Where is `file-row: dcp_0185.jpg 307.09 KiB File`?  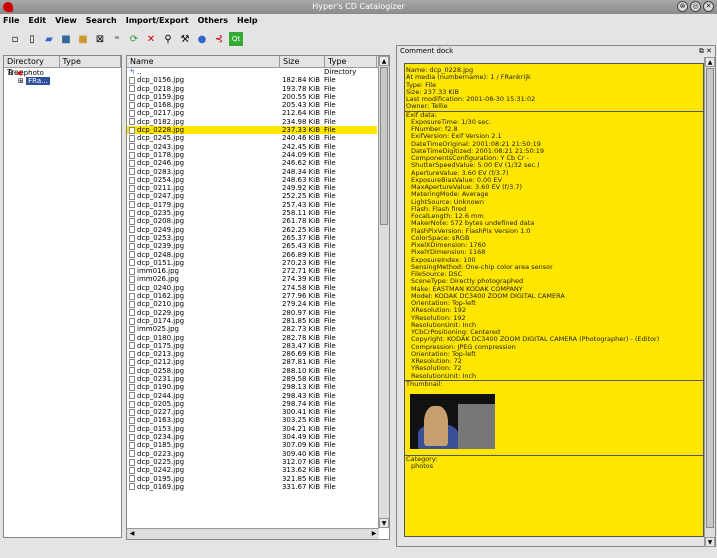 file-row: dcp_0185.jpg 307.09 KiB File is located at coordinates (252, 445).